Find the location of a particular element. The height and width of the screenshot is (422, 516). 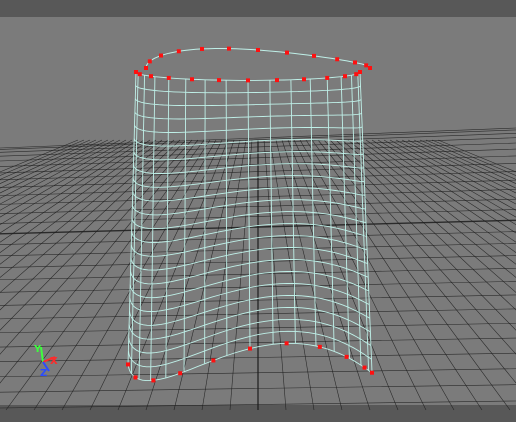

surface-isoparm-v is located at coordinates (366, 222).